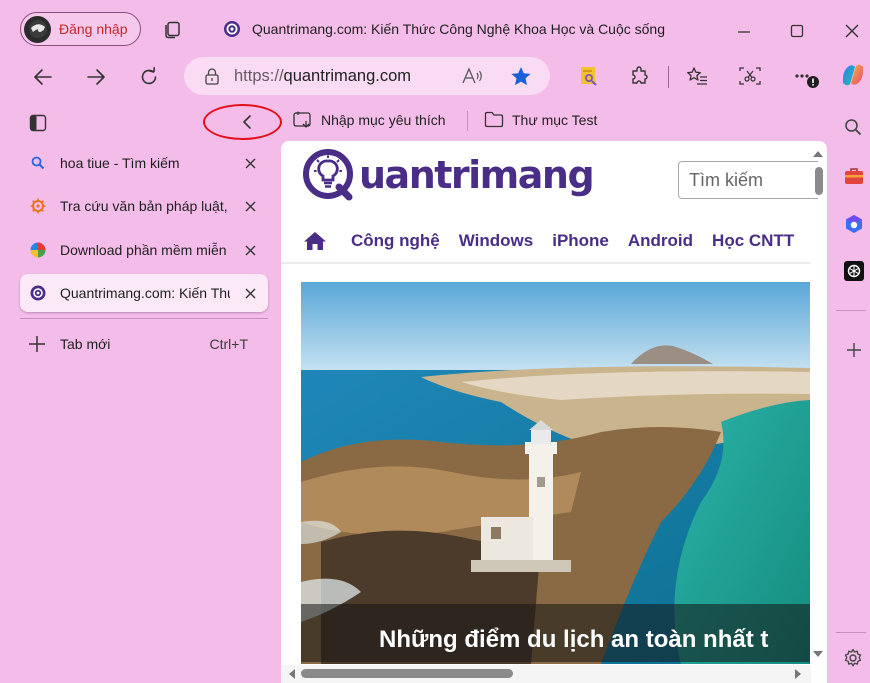 This screenshot has width=870, height=683. Describe the element at coordinates (259, 75) in the screenshot. I see `url-protocol: https://` at that location.